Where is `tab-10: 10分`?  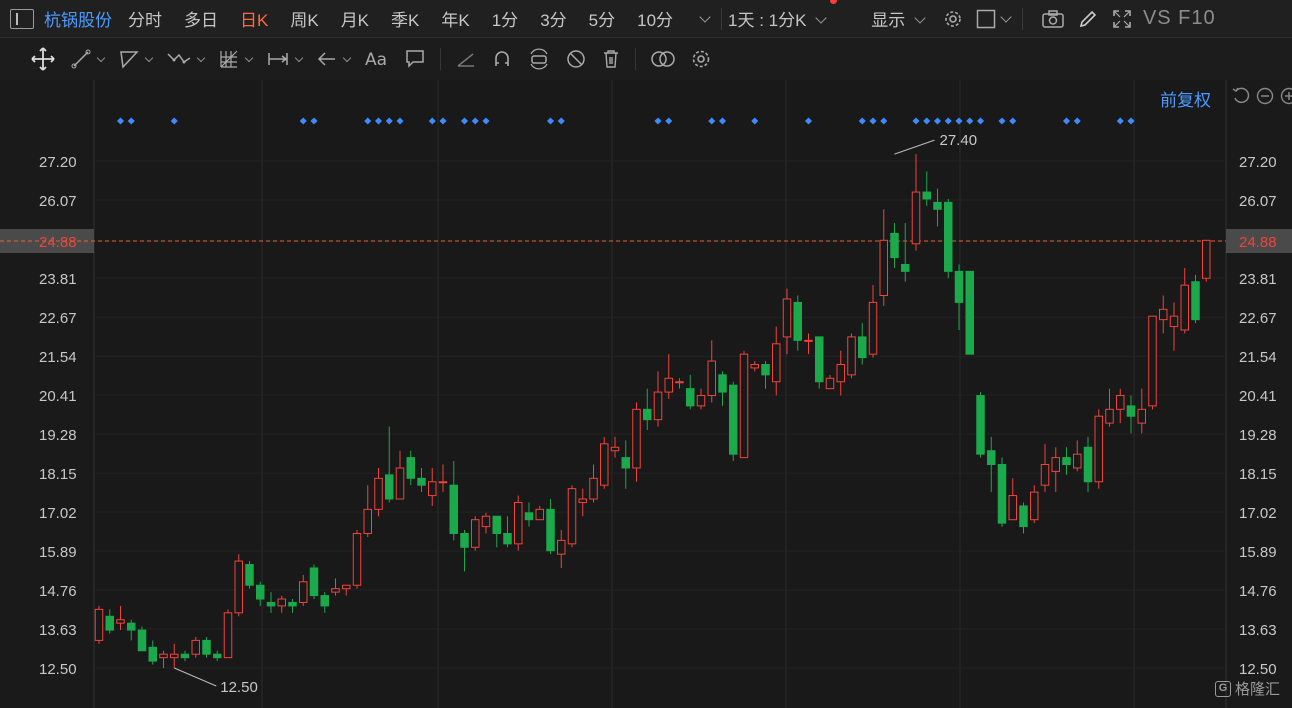
tab-10: 10分 is located at coordinates (655, 18).